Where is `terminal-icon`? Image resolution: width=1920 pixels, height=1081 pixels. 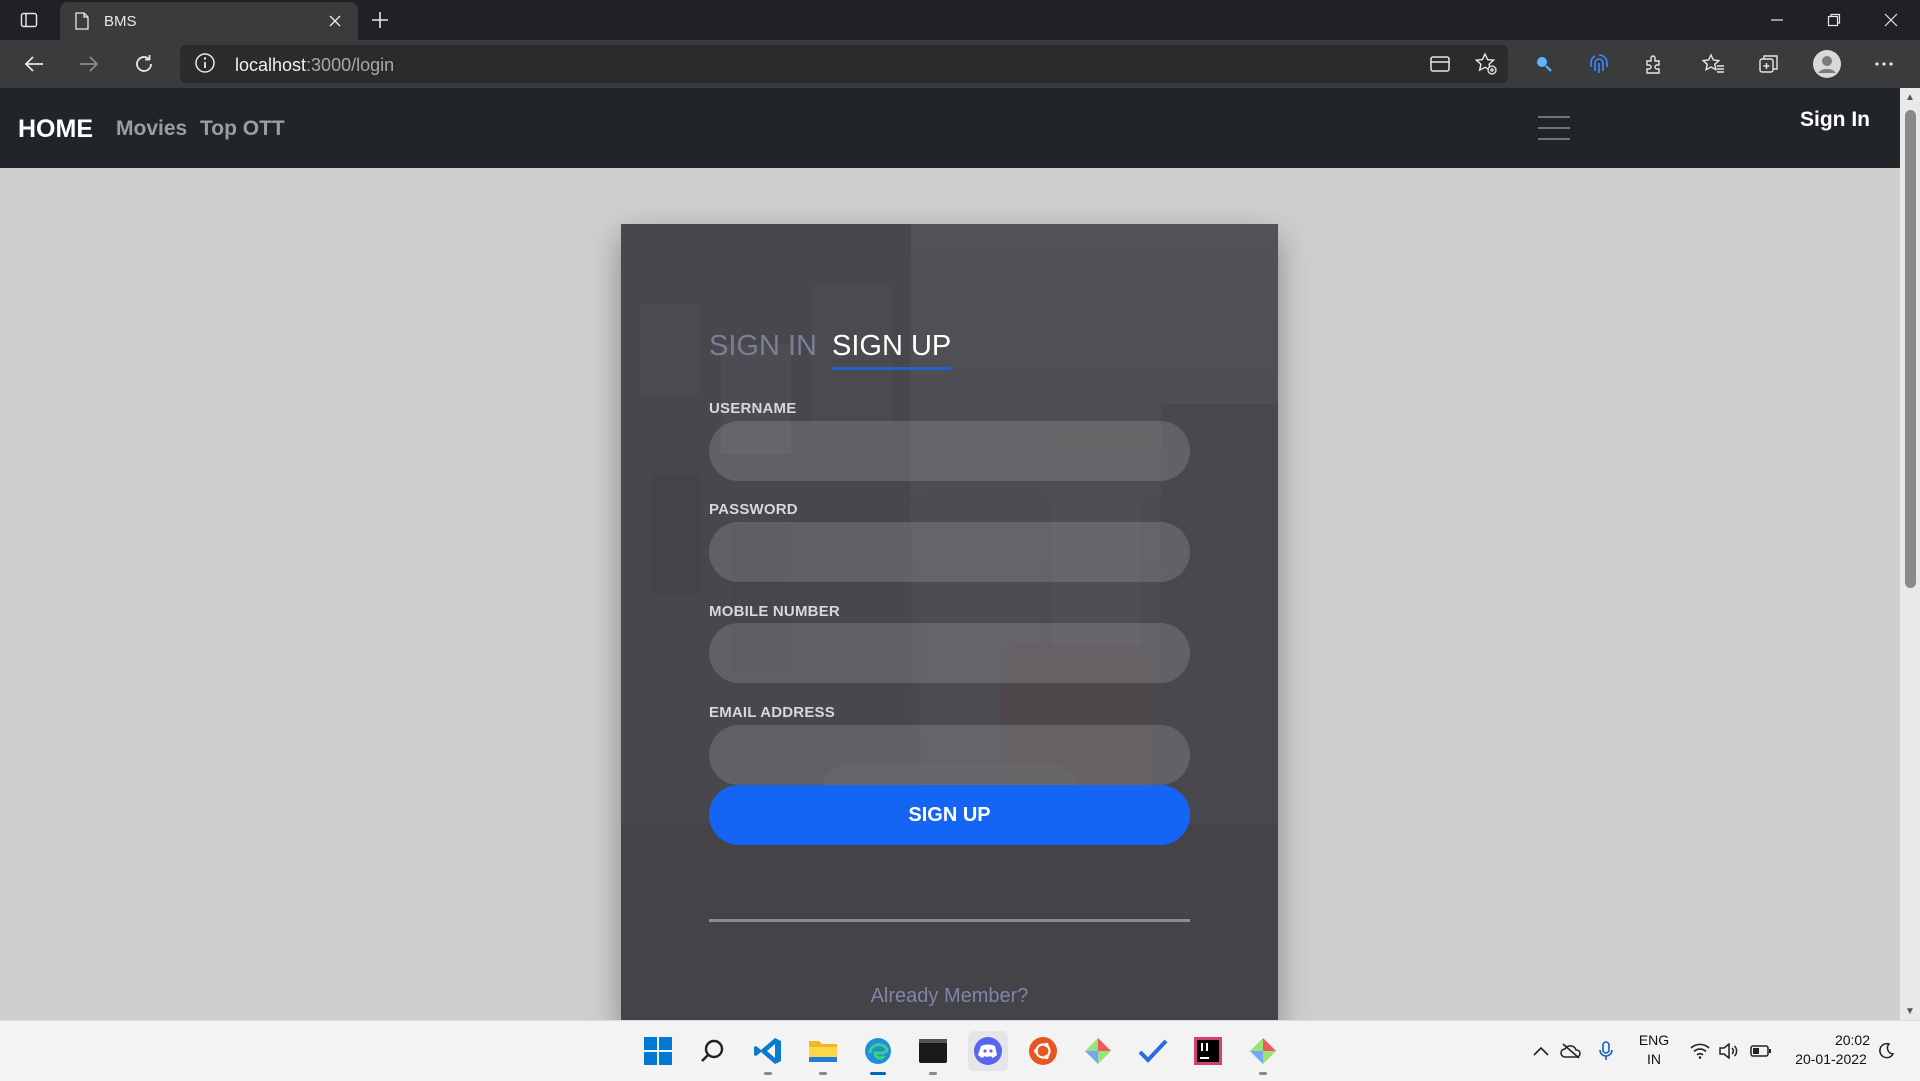
terminal-icon is located at coordinates (933, 1053).